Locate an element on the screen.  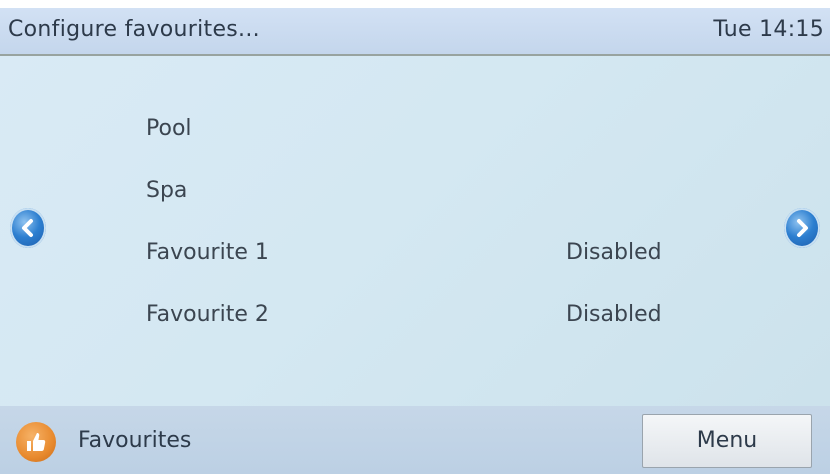
thumbs-up-icon is located at coordinates (36, 442).